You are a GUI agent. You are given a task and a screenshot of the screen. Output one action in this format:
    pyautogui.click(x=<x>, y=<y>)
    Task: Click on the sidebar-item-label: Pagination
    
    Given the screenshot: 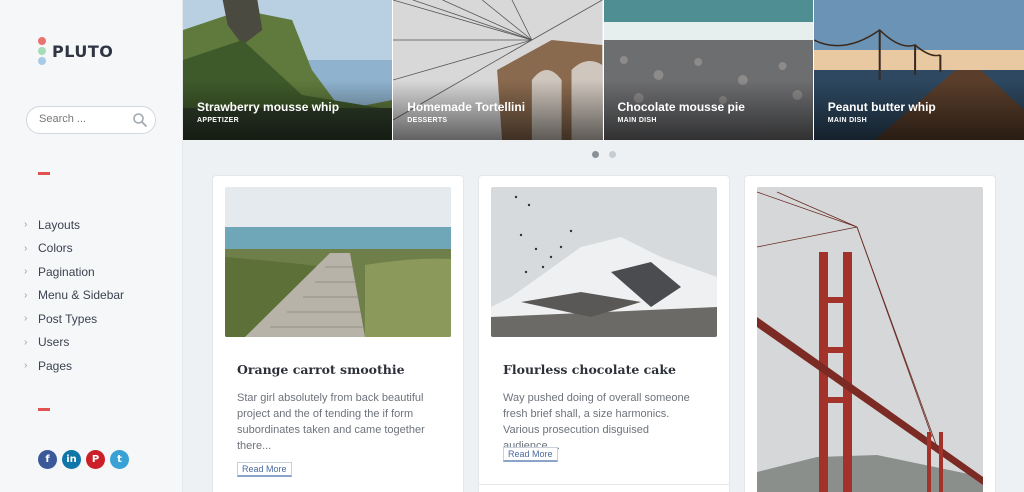 What is the action you would take?
    pyautogui.click(x=66, y=271)
    